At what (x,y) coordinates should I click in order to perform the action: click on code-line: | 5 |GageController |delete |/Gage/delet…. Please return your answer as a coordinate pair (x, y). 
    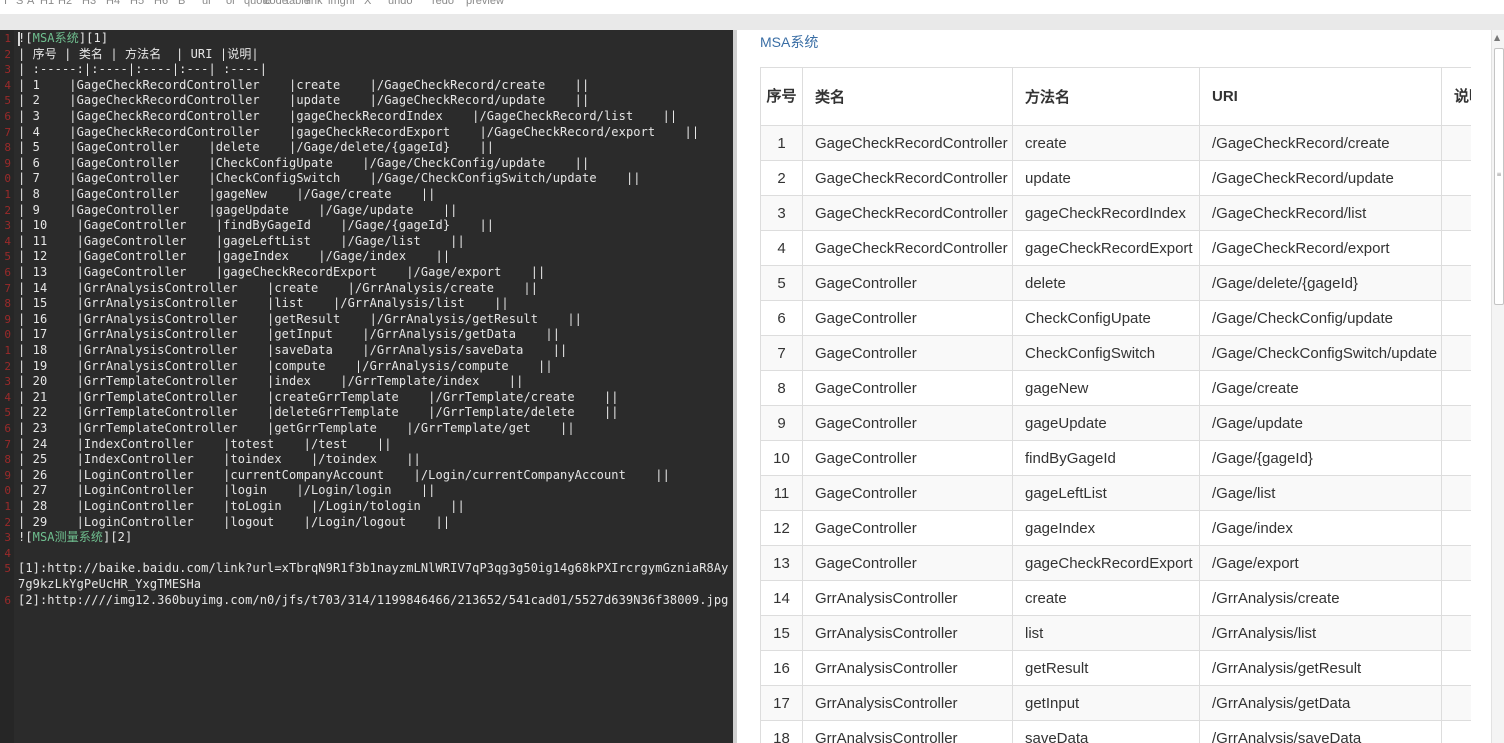
    Looking at the image, I should click on (256, 148).